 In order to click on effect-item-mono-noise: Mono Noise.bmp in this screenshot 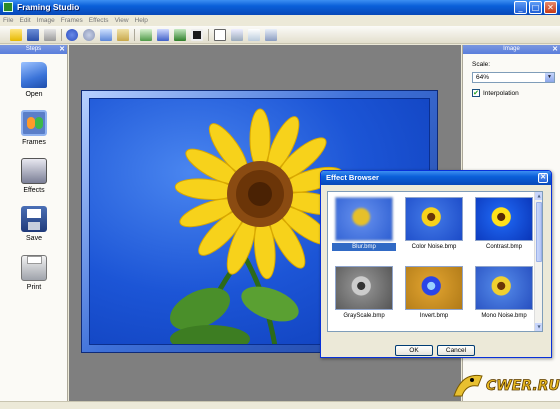, I will do `click(504, 293)`.